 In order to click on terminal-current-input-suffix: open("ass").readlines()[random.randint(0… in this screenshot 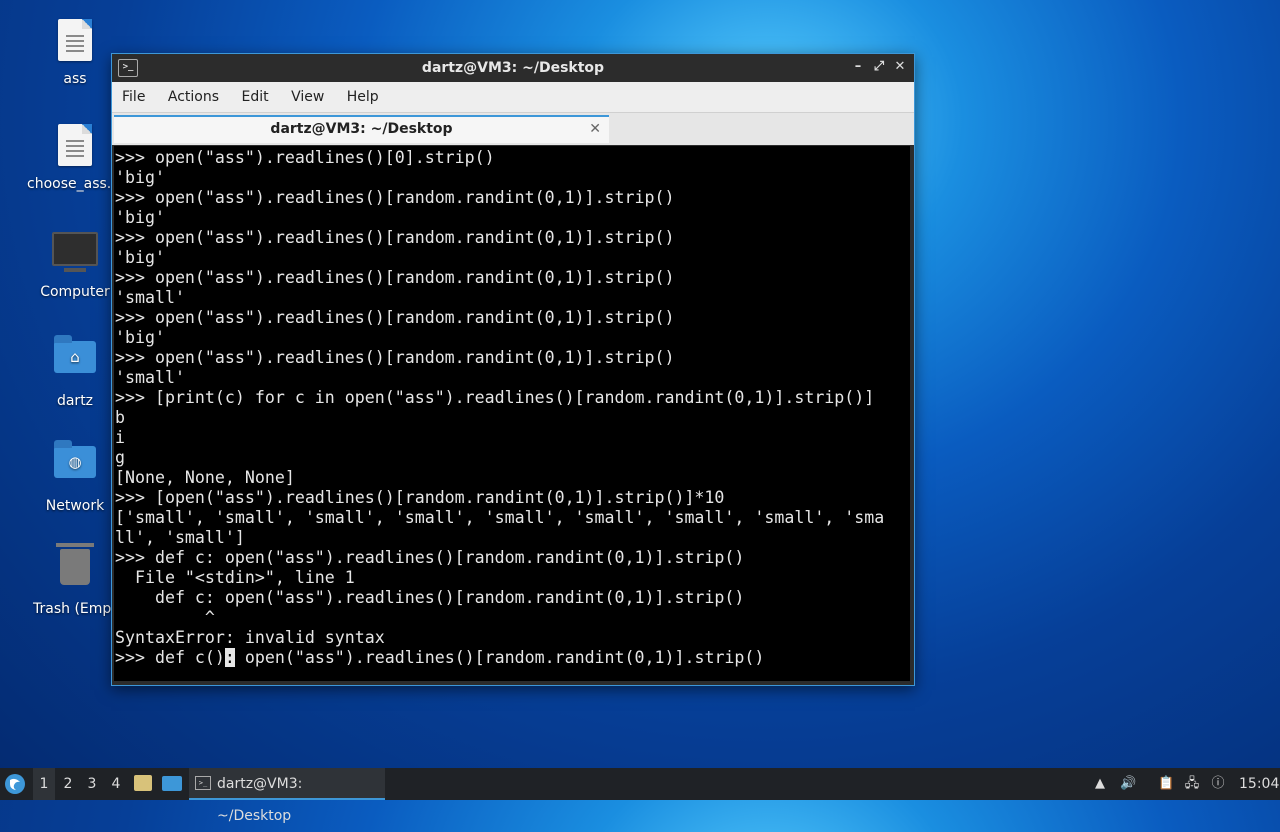, I will do `click(499, 657)`.